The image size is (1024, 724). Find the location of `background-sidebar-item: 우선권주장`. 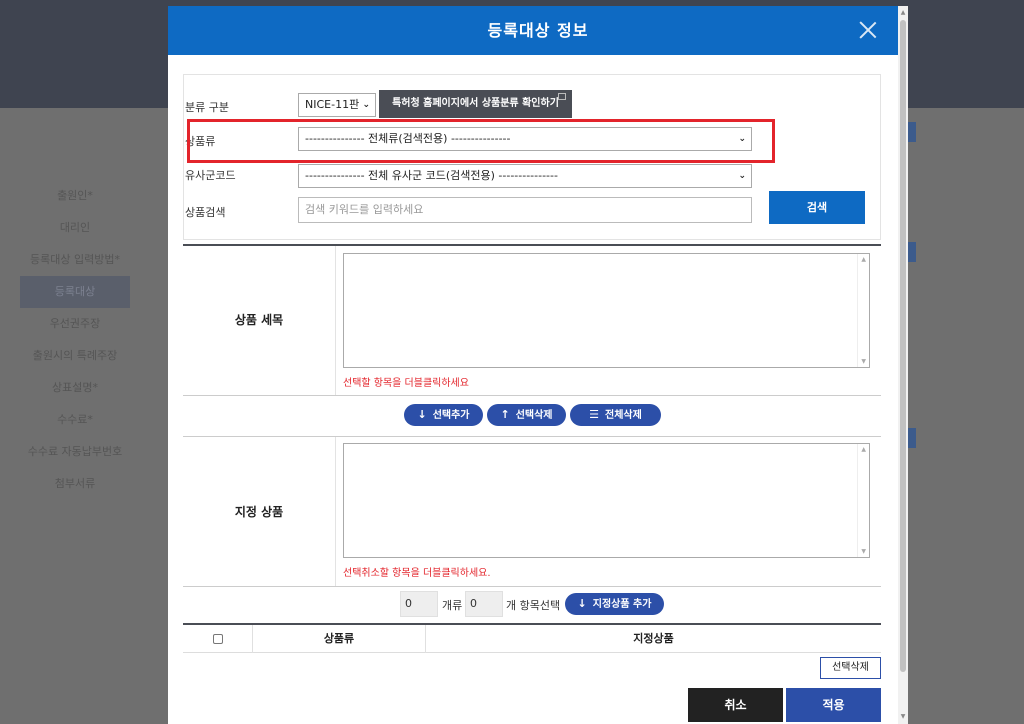

background-sidebar-item: 우선권주장 is located at coordinates (75, 323).